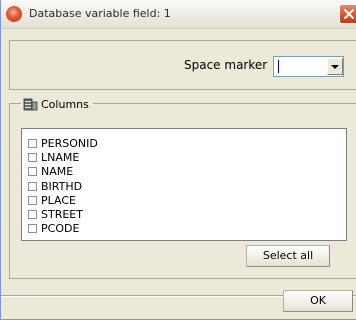  Describe the element at coordinates (57, 172) in the screenshot. I see `column-label: NAME` at that location.